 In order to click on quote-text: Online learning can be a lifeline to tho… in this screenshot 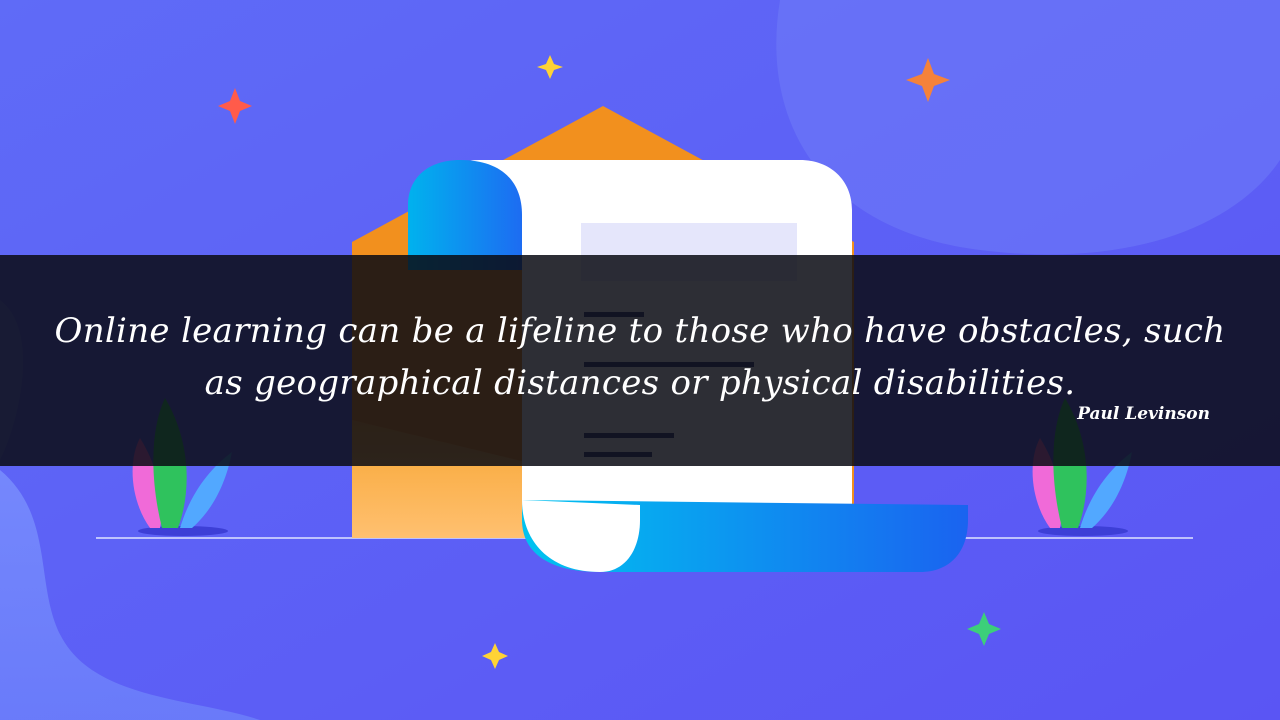, I will do `click(640, 357)`.